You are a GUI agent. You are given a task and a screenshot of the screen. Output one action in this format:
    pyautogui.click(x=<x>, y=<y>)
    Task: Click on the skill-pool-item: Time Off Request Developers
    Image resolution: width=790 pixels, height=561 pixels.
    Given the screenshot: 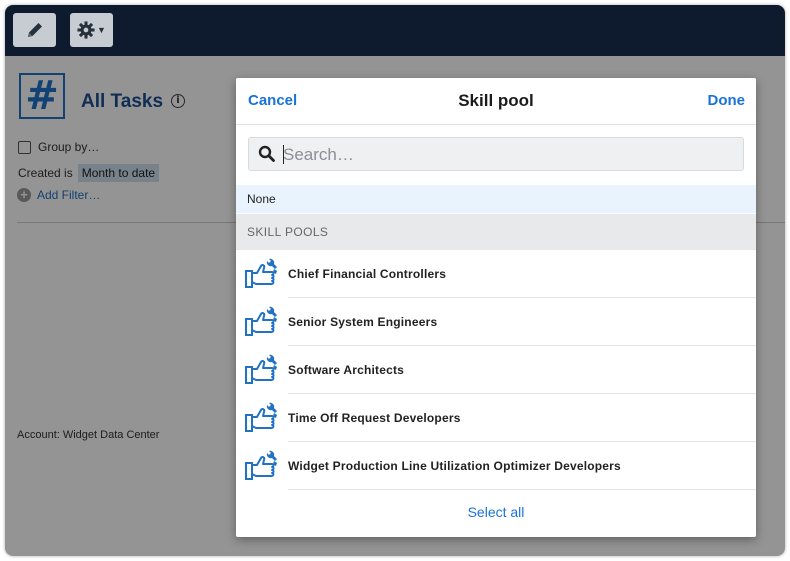 What is the action you would take?
    pyautogui.click(x=496, y=418)
    